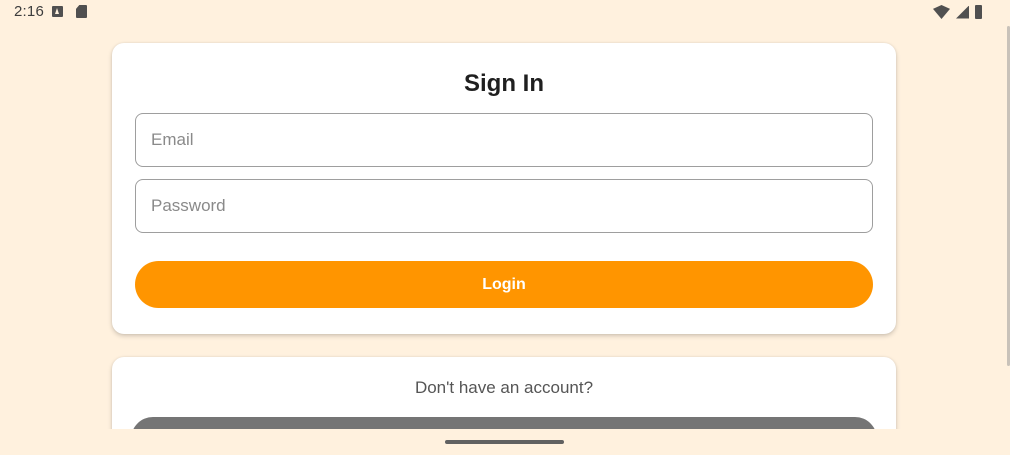 The width and height of the screenshot is (1010, 455). I want to click on status-time: 2:16, so click(29, 11).